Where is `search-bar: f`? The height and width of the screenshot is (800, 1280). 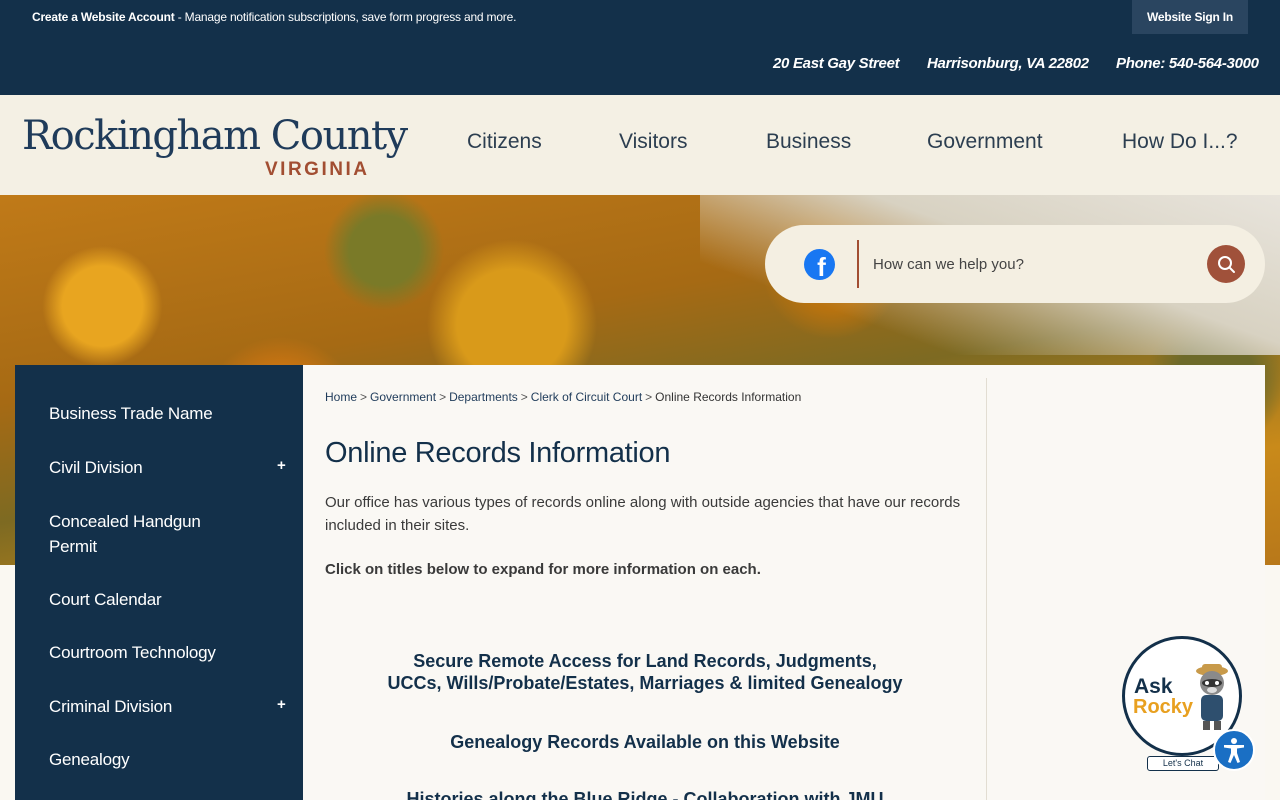 search-bar: f is located at coordinates (1015, 264).